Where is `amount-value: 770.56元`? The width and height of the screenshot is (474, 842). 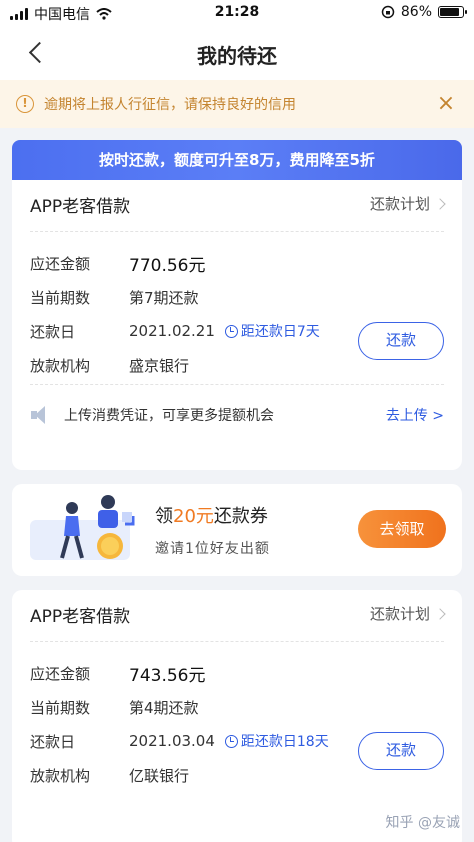
amount-value: 770.56元 is located at coordinates (167, 265).